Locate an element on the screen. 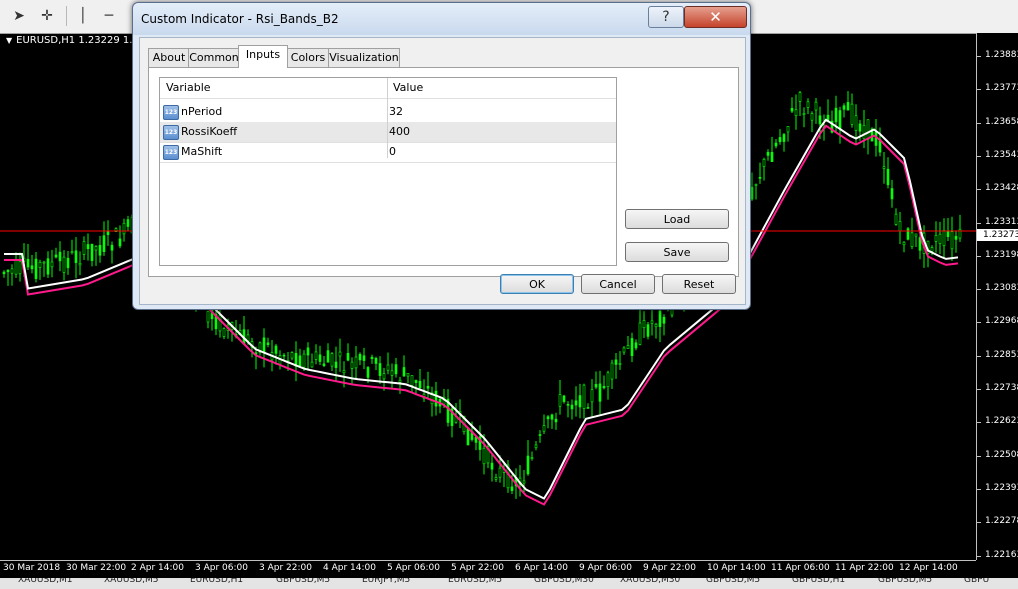  tab-visualization: Visualization is located at coordinates (364, 57).